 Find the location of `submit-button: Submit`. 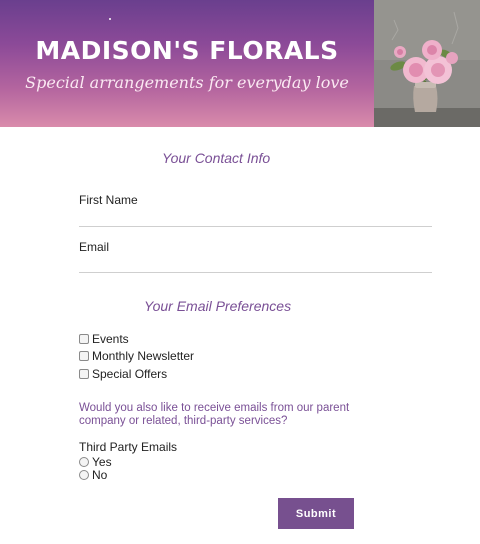

submit-button: Submit is located at coordinates (316, 513).